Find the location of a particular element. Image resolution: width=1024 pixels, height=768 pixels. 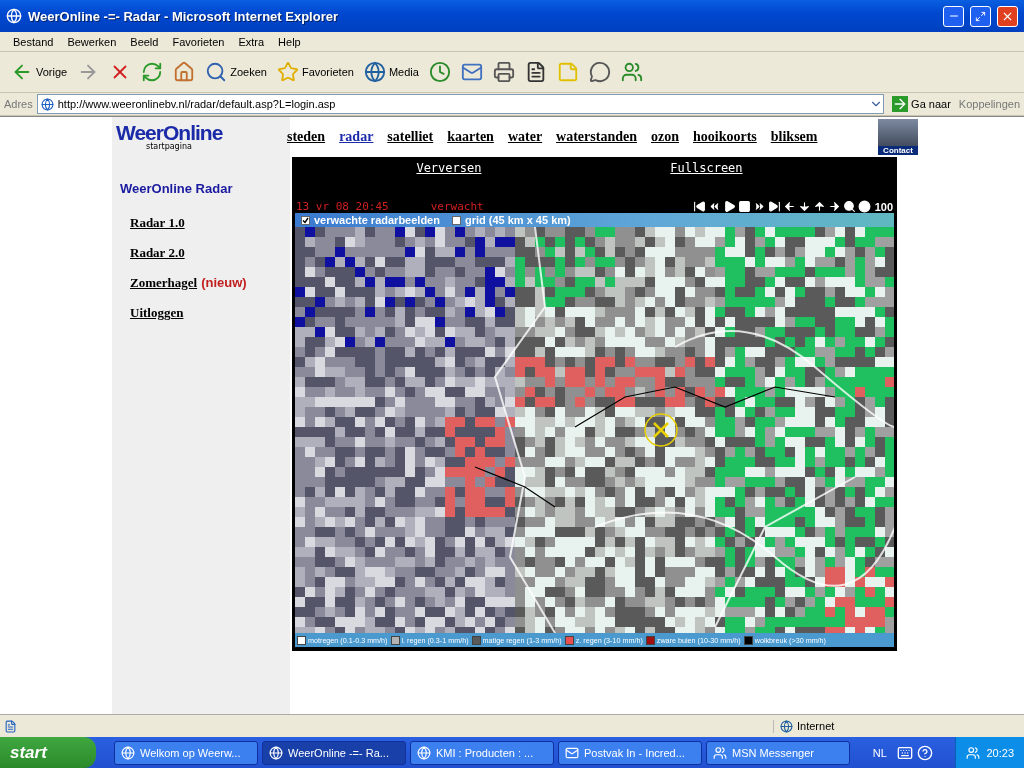

links-label: Koppelingen is located at coordinates (989, 104).